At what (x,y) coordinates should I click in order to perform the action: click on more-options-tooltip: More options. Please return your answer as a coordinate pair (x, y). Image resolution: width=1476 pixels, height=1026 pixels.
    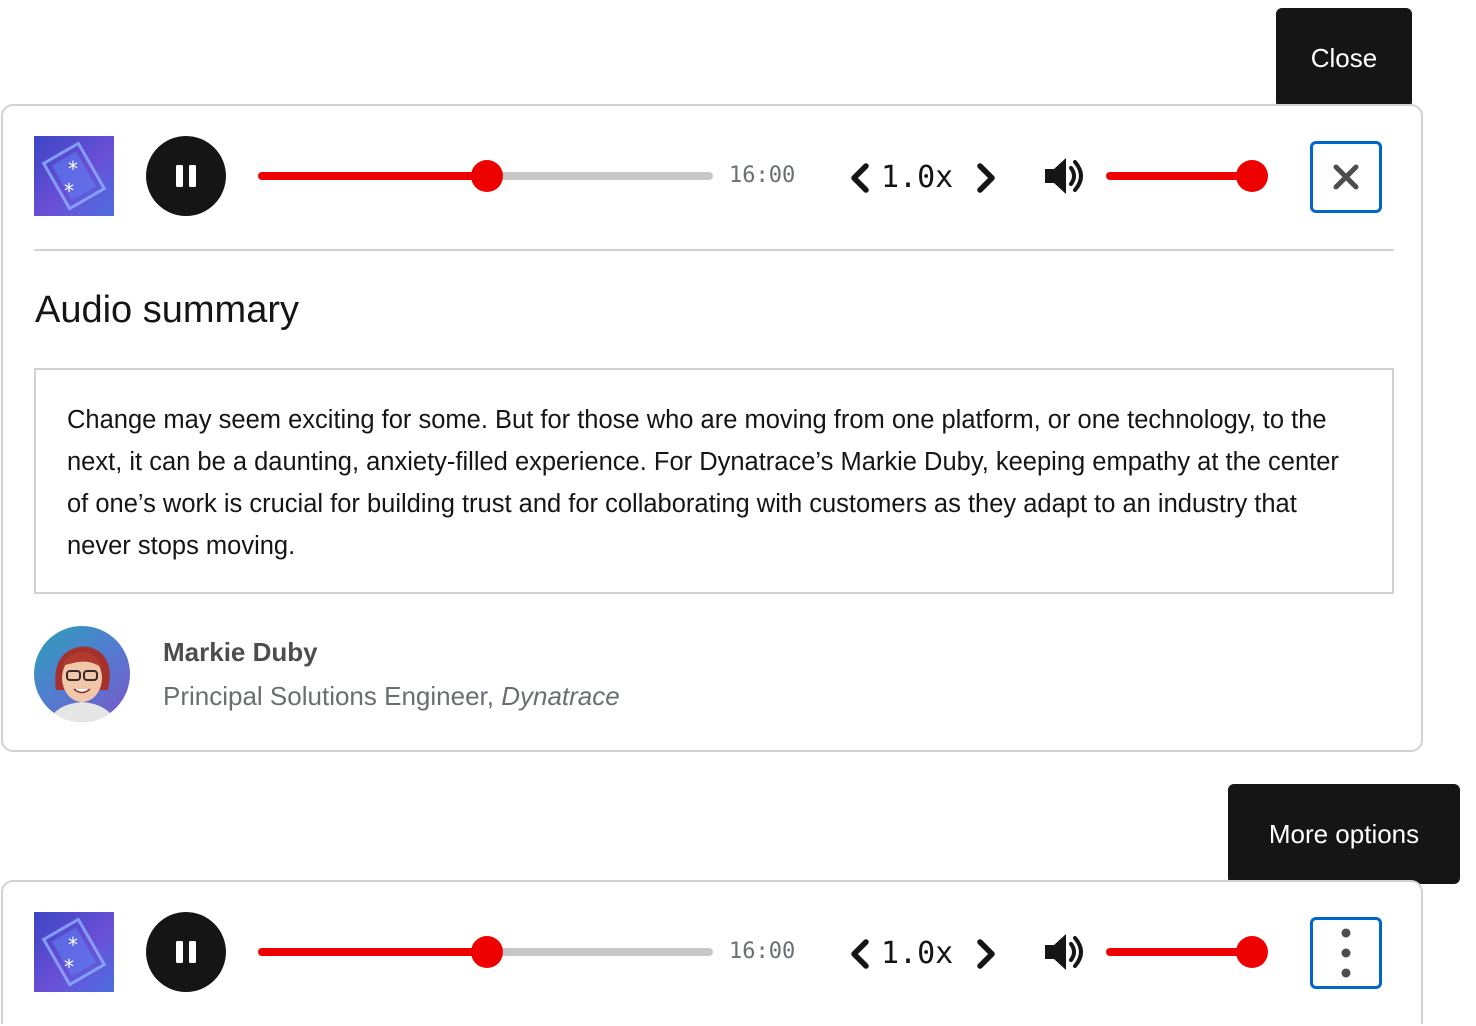
    Looking at the image, I should click on (1344, 840).